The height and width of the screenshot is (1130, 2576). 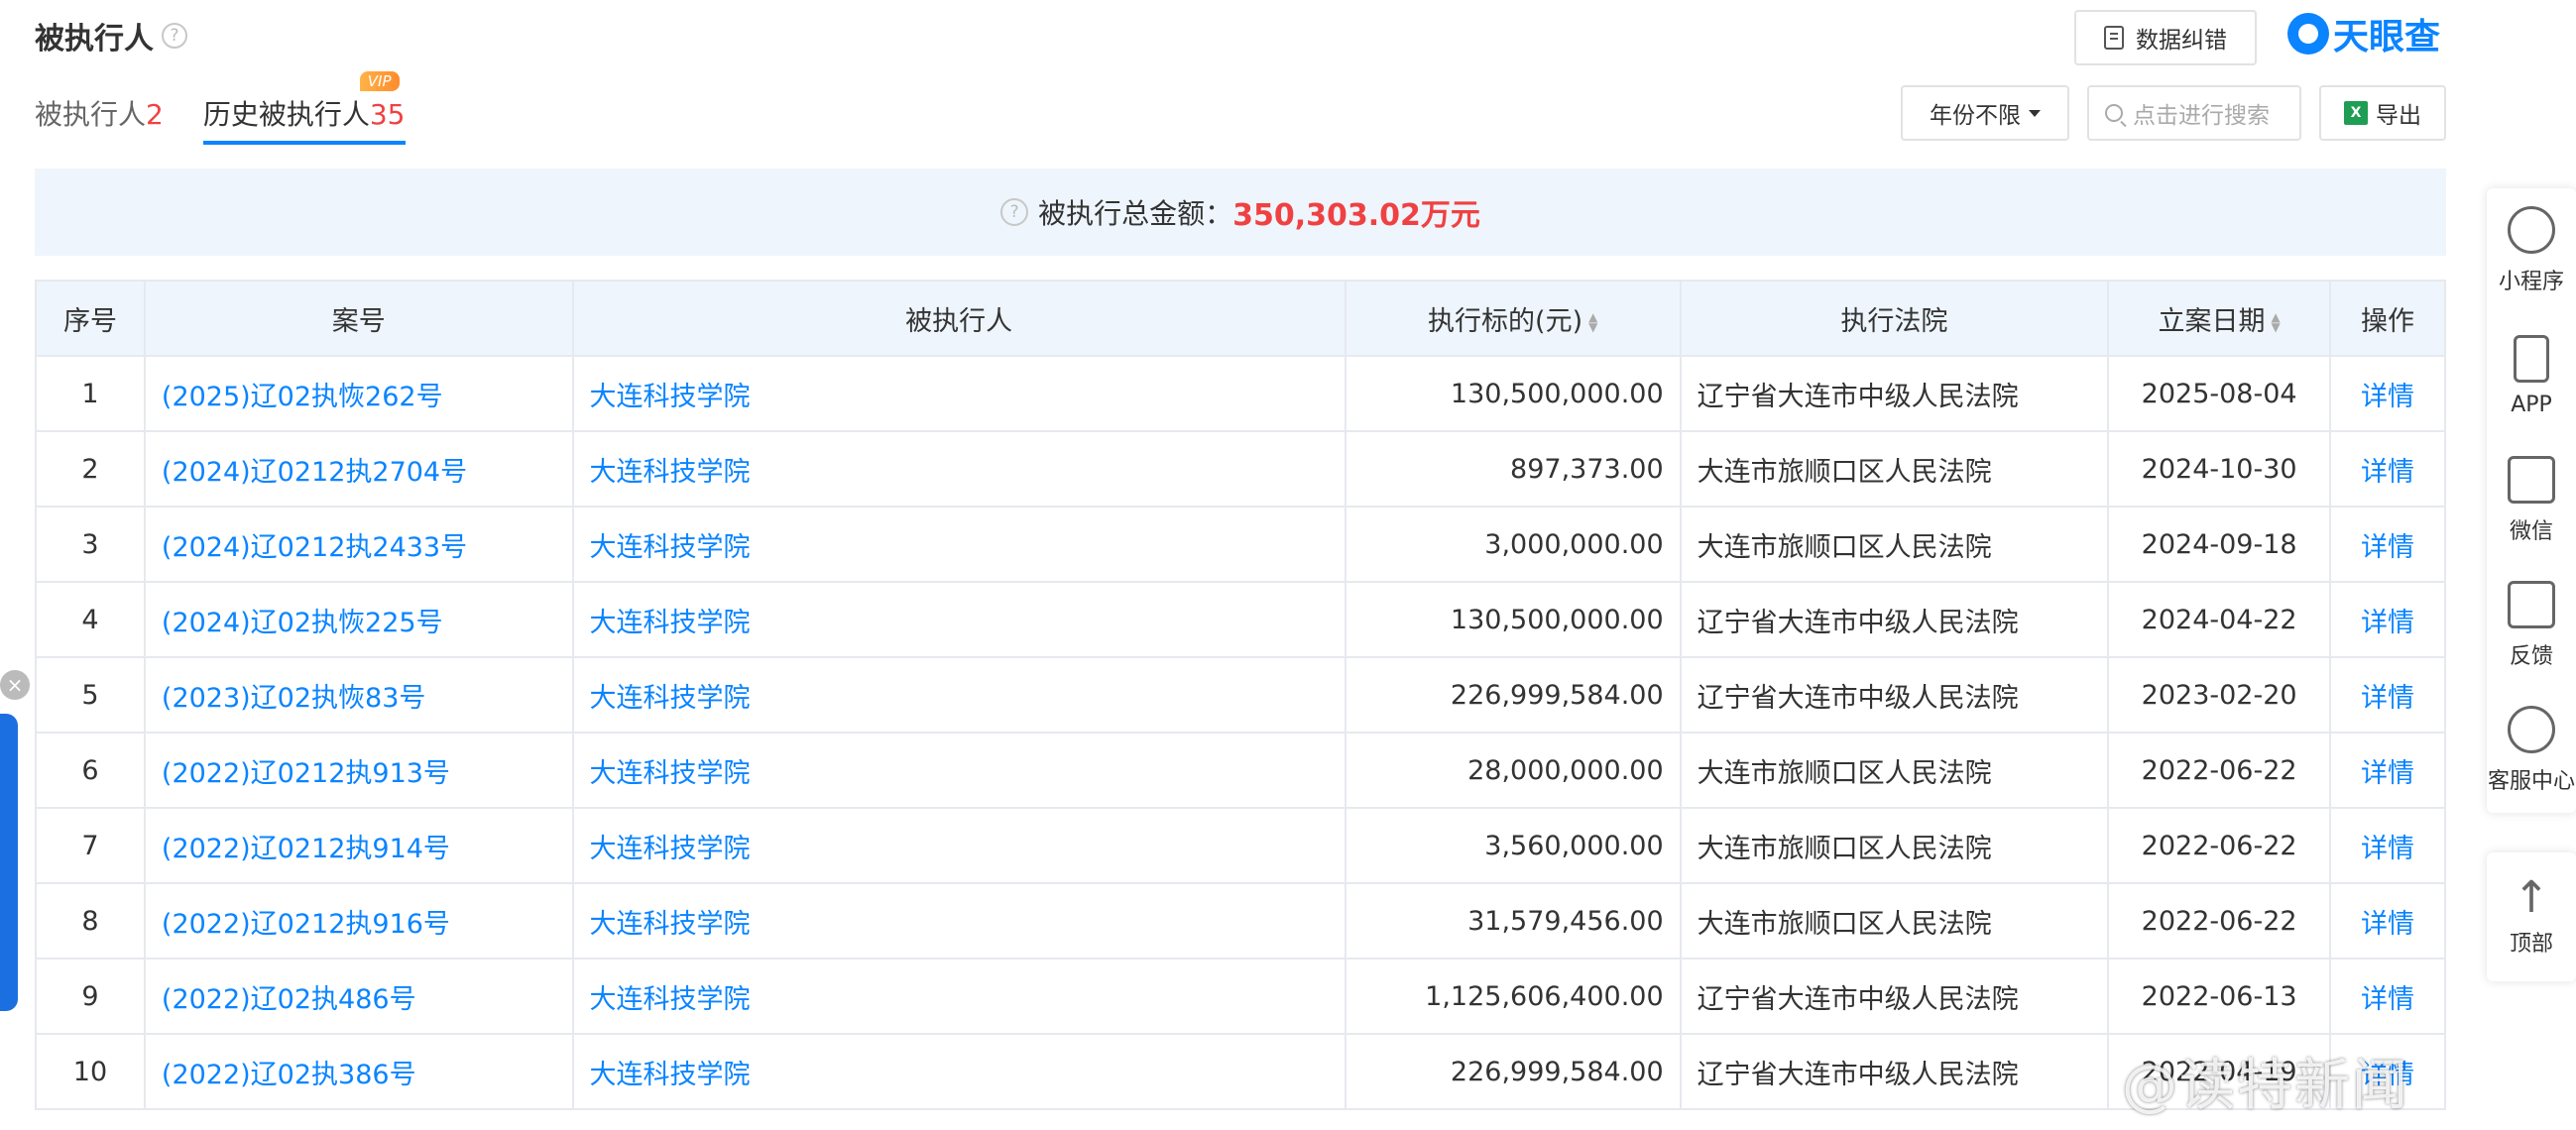 What do you see at coordinates (2531, 375) in the screenshot?
I see `sidebar-item-app: APP` at bounding box center [2531, 375].